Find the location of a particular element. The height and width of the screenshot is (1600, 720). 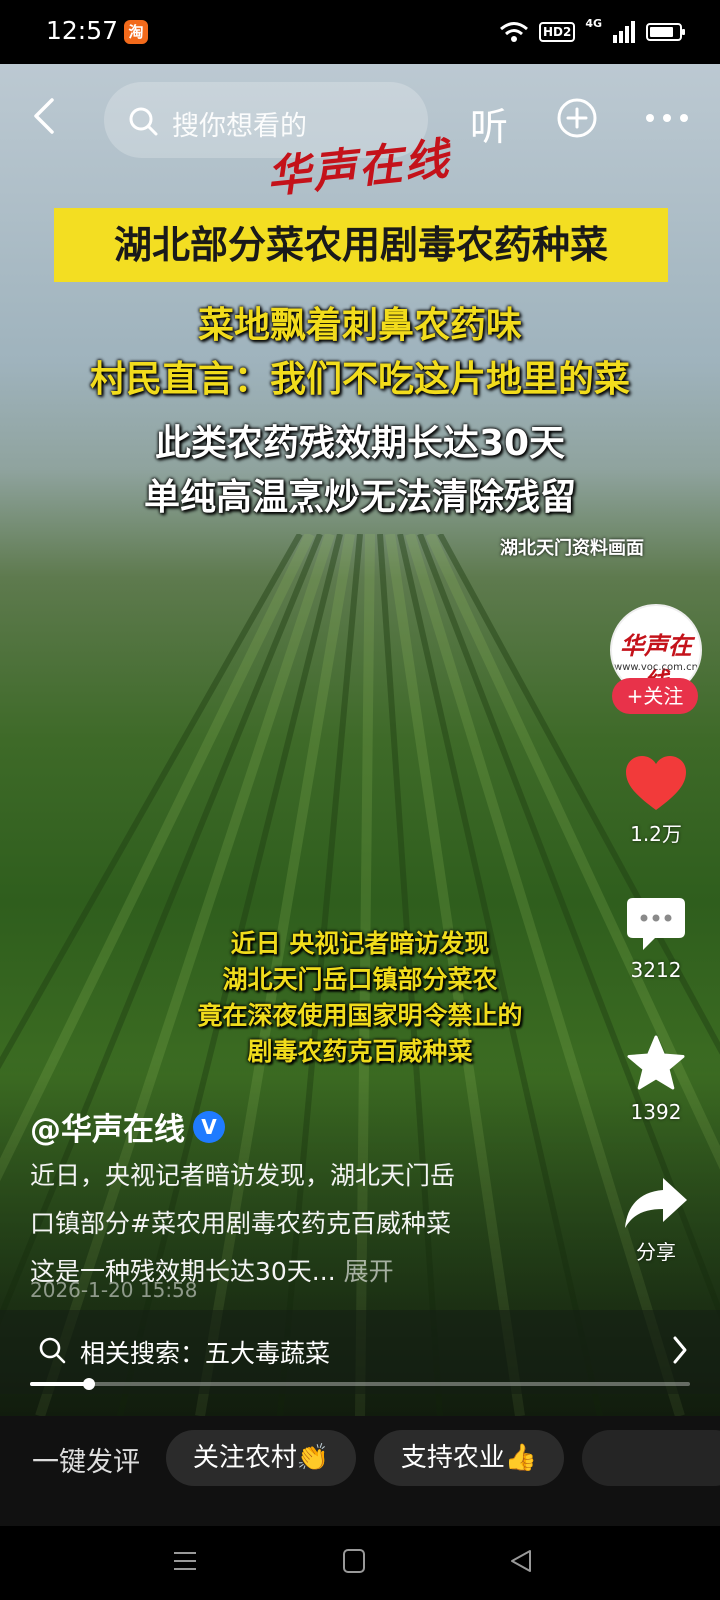

post-date: 2026-1-20 15:58 is located at coordinates (114, 1290).